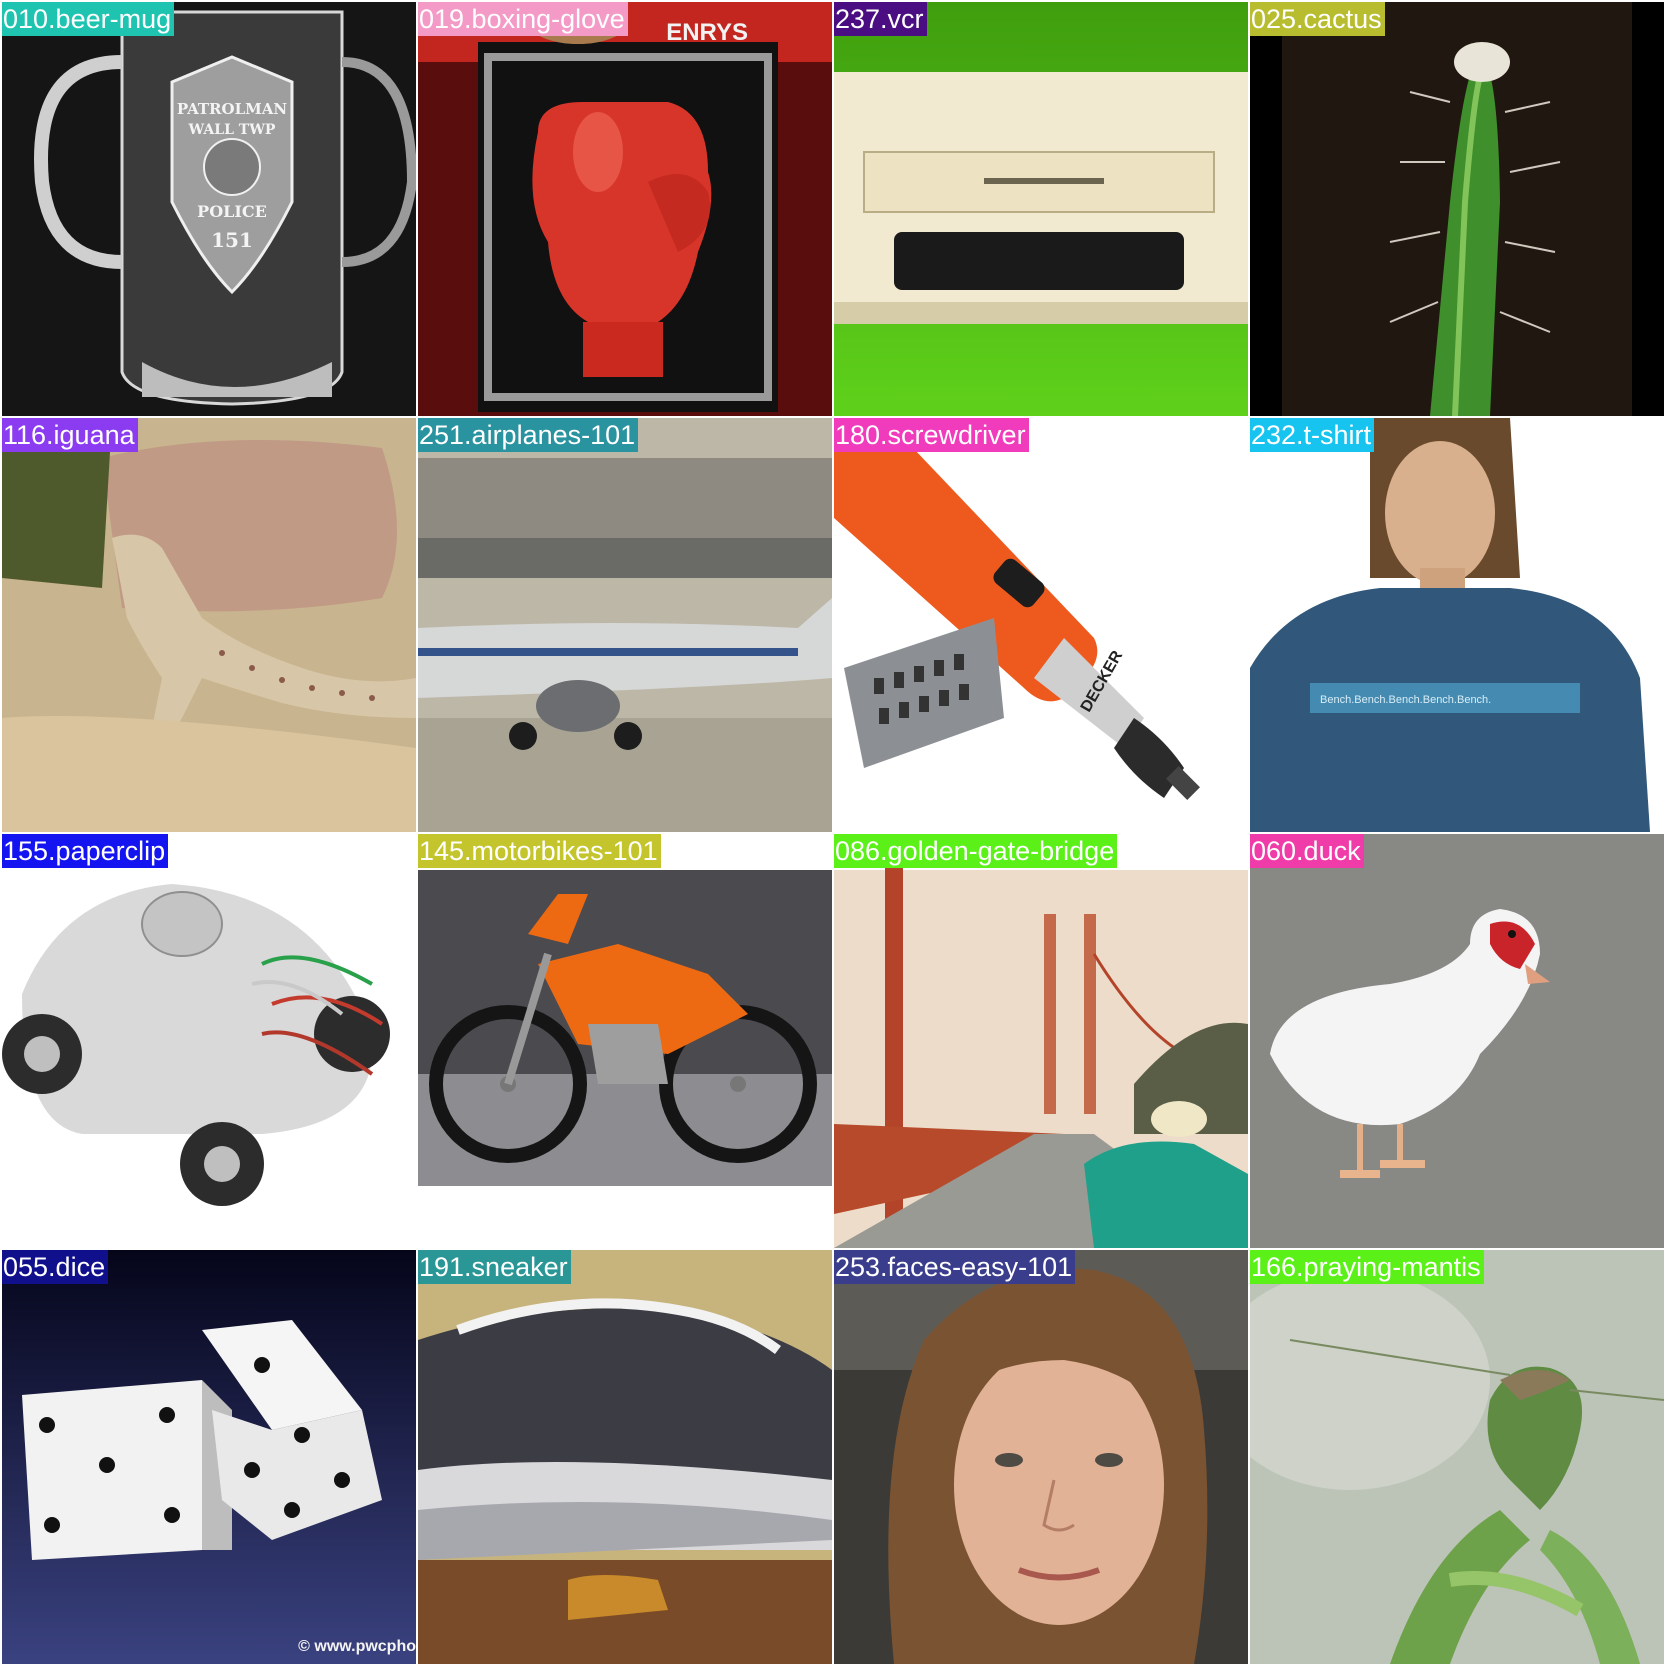  I want to click on tile-label: 060.duck, so click(1307, 851).